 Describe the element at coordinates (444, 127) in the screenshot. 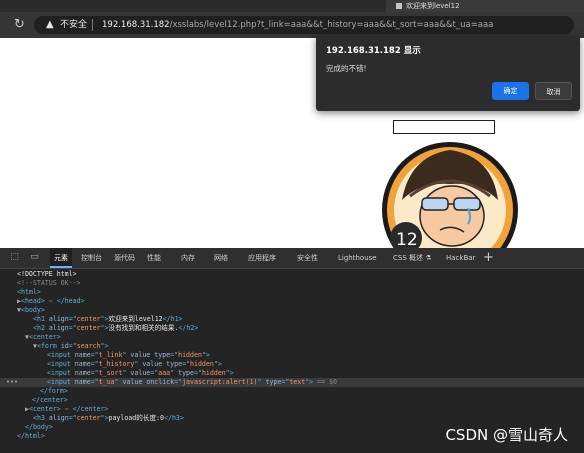

I see `t-ua-input` at that location.